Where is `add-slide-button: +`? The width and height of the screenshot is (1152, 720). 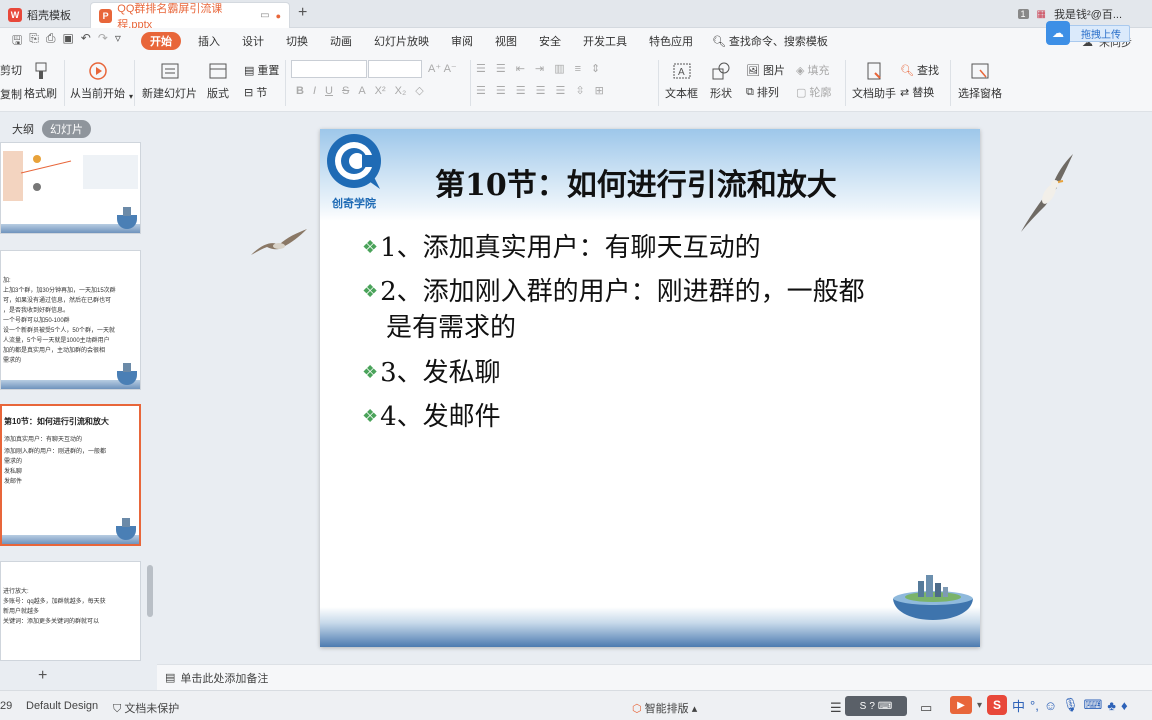 add-slide-button: + is located at coordinates (42, 676).